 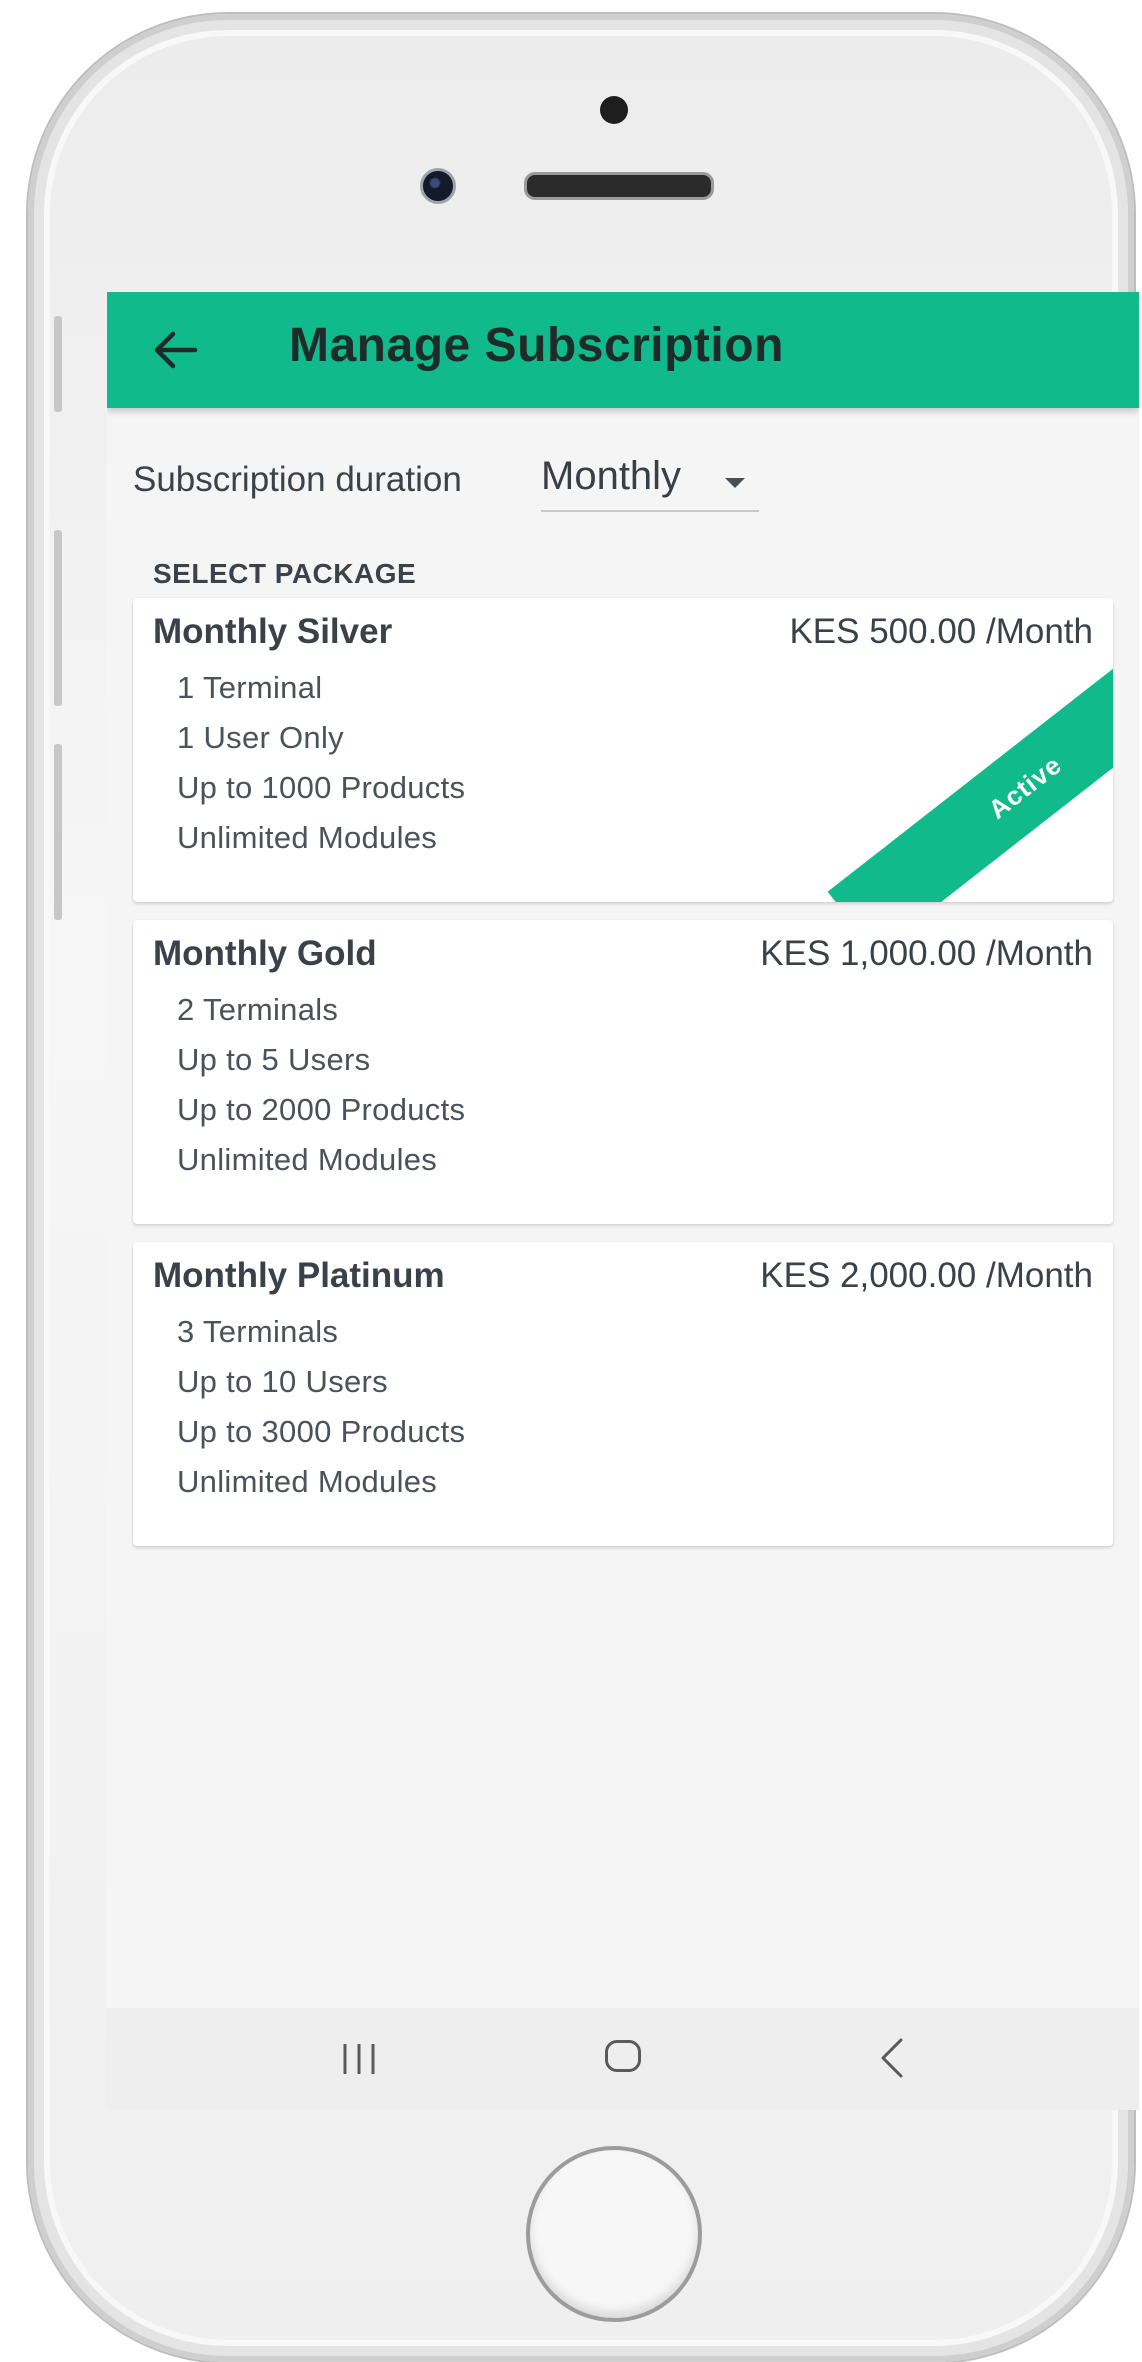 What do you see at coordinates (175, 350) in the screenshot?
I see `arrow-left-icon` at bounding box center [175, 350].